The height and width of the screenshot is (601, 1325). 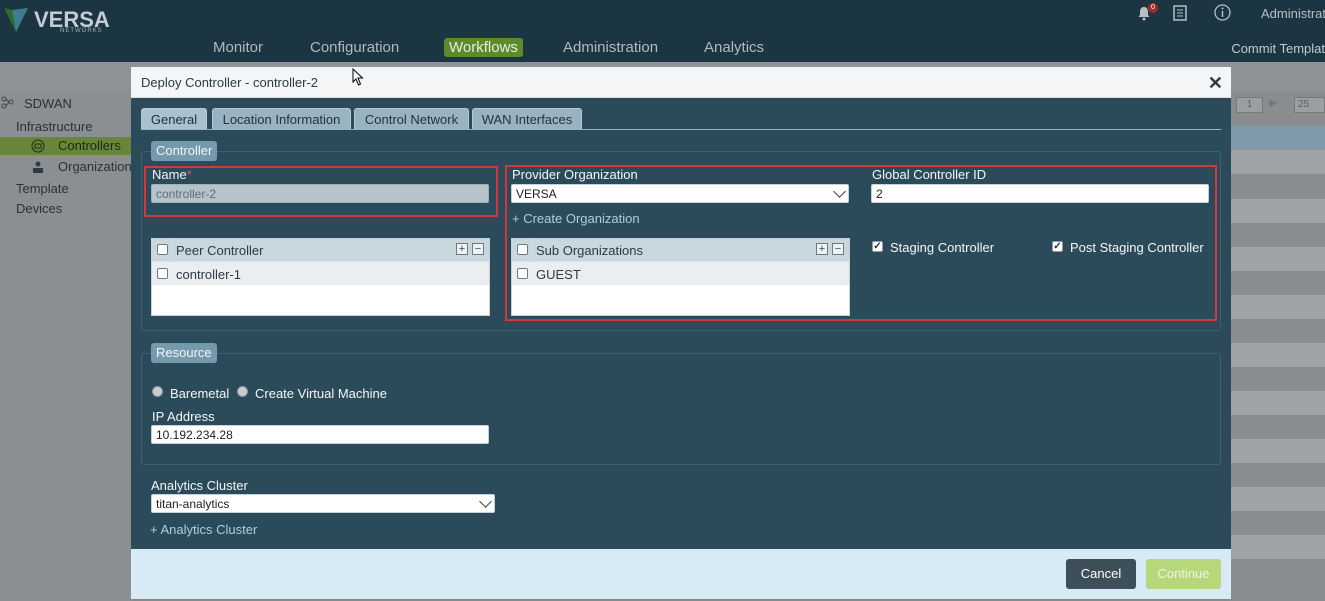 What do you see at coordinates (1309, 105) in the screenshot?
I see `page-size-select: 25` at bounding box center [1309, 105].